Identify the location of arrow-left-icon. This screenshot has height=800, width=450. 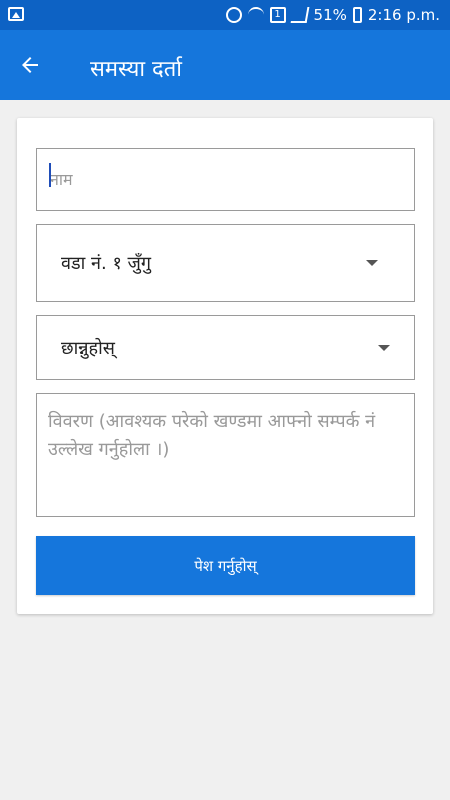
(30, 65).